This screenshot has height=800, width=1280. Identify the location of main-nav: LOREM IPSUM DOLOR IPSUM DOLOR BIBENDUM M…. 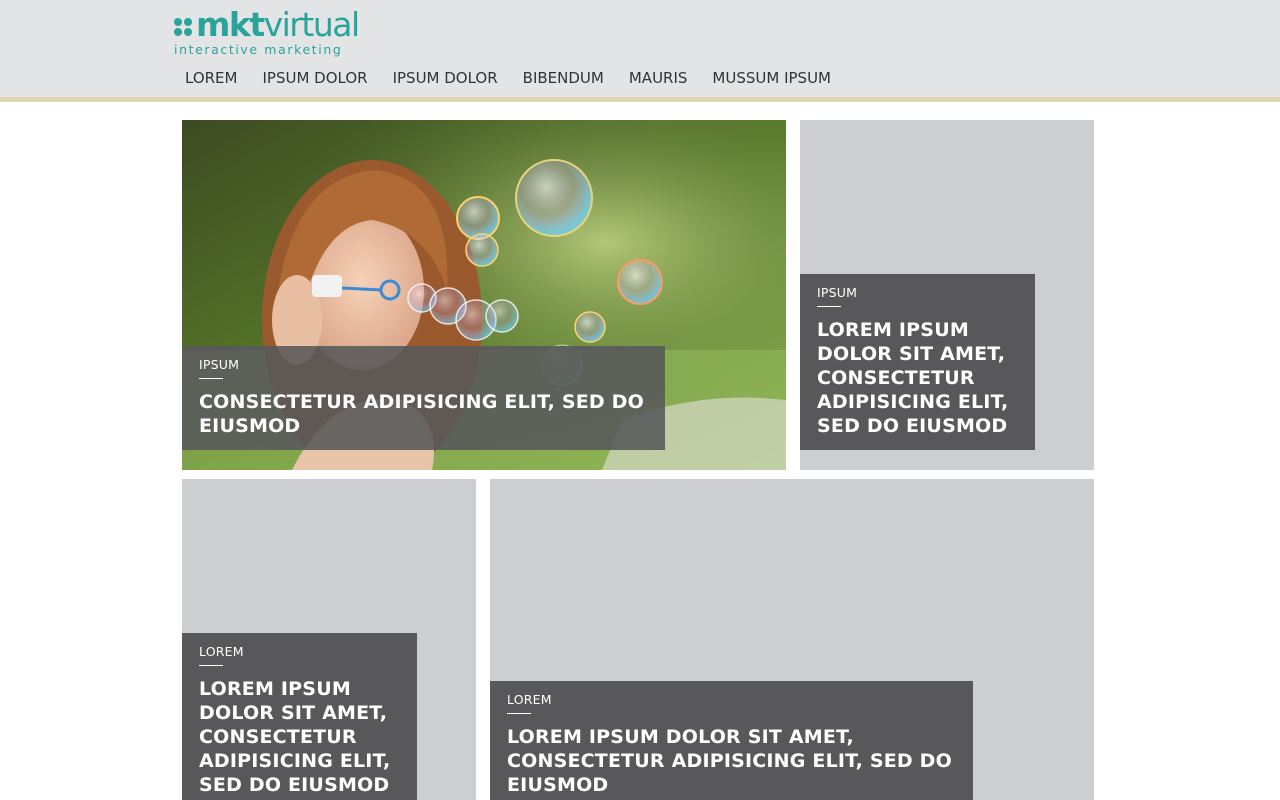
(520, 79).